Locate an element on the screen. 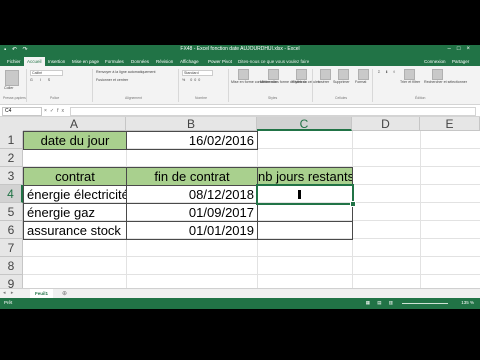 The image size is (480, 360). cell-a5: énergie gaz is located at coordinates (75, 212).